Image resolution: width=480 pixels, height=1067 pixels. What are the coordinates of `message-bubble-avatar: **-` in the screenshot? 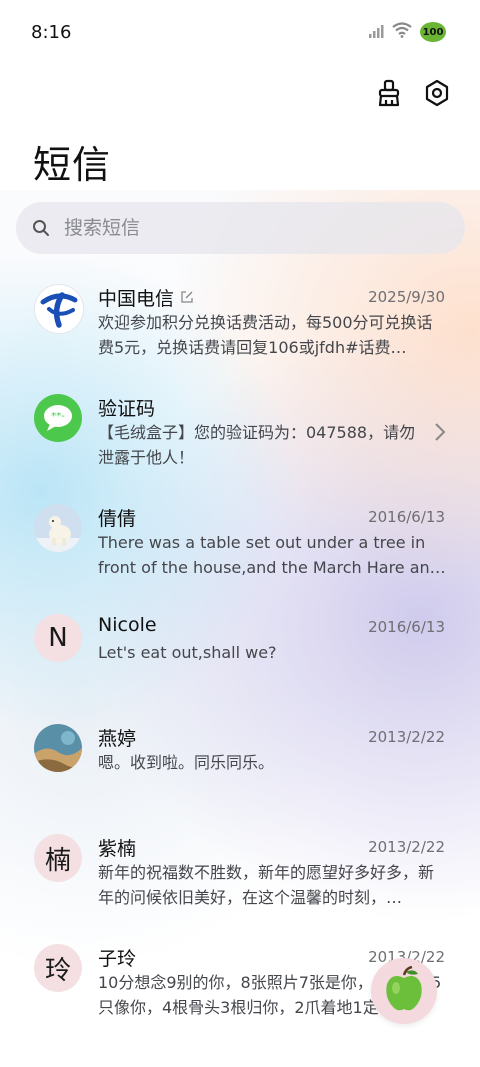 It's located at (58, 418).